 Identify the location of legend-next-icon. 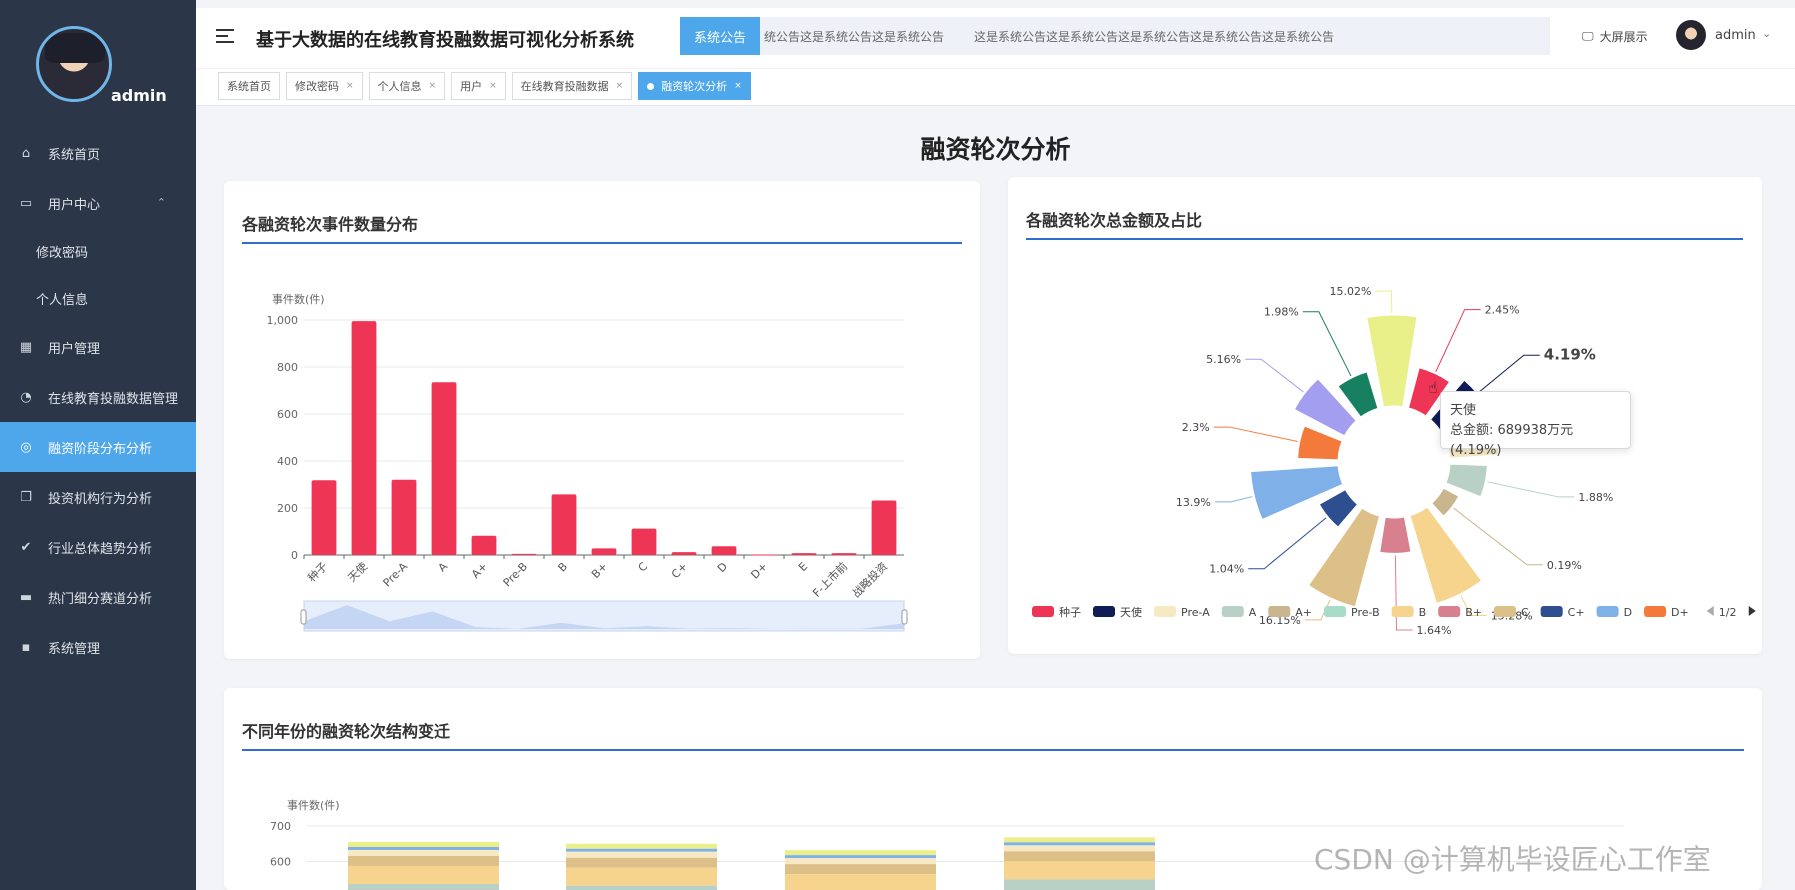
(1752, 611).